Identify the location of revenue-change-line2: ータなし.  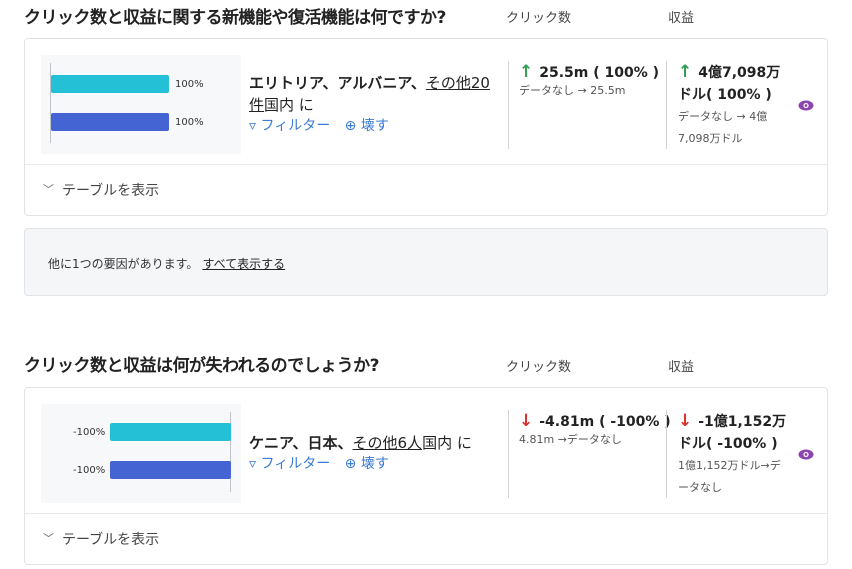
(700, 487).